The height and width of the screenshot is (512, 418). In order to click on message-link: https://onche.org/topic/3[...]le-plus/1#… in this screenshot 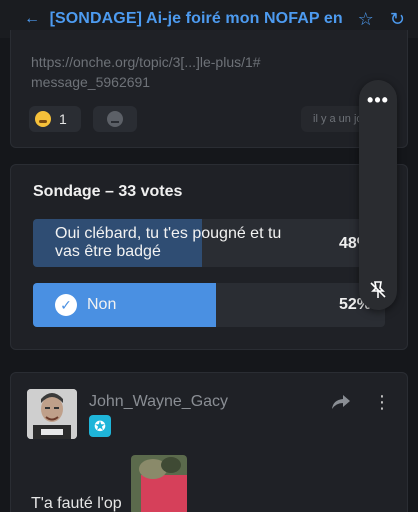, I will do `click(146, 72)`.